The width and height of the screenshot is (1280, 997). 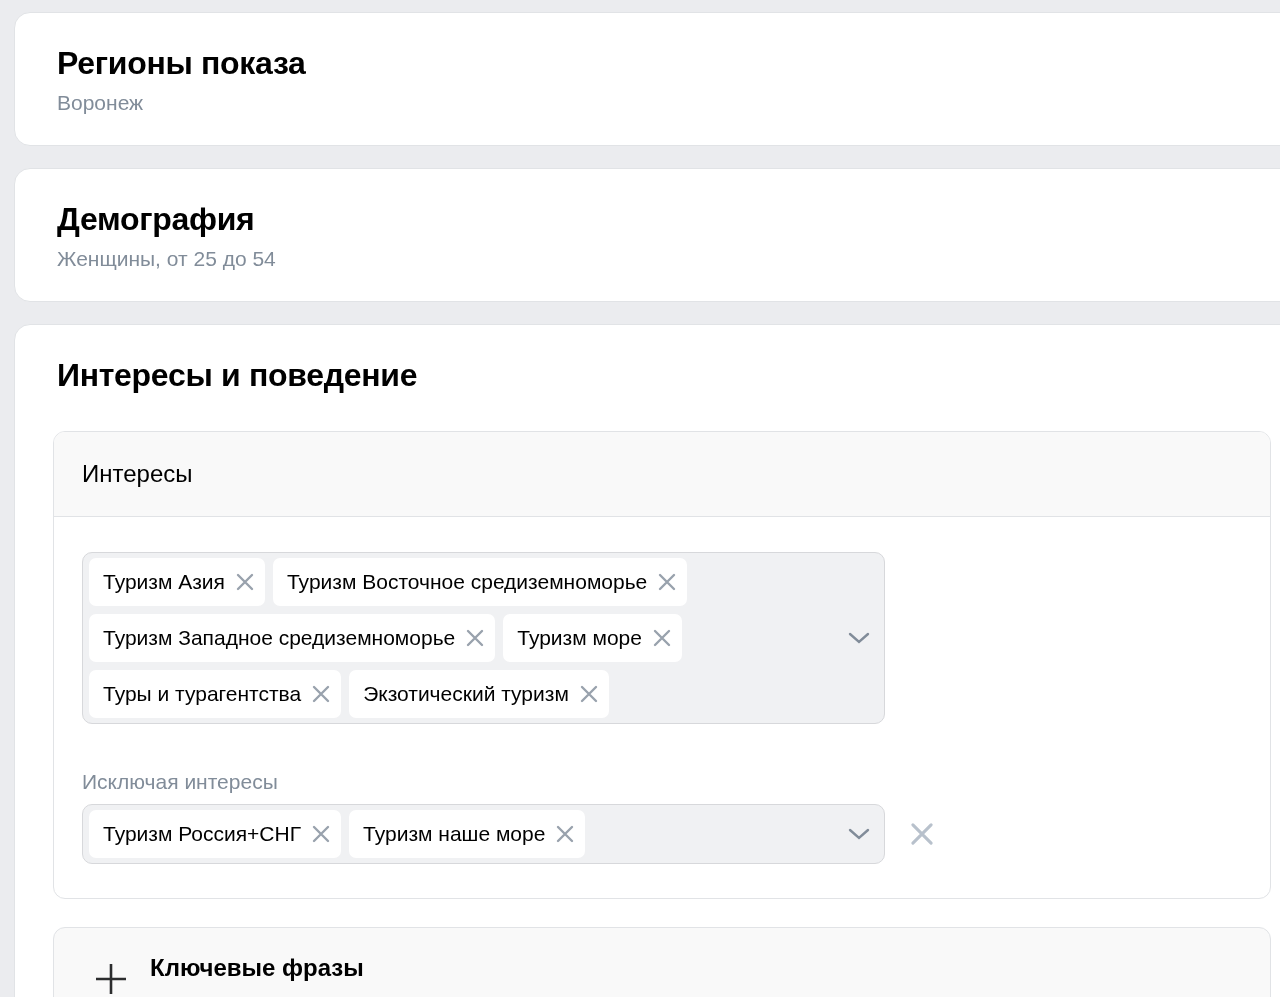 I want to click on section-card: Регионы показа Воронеж, so click(x=647, y=79).